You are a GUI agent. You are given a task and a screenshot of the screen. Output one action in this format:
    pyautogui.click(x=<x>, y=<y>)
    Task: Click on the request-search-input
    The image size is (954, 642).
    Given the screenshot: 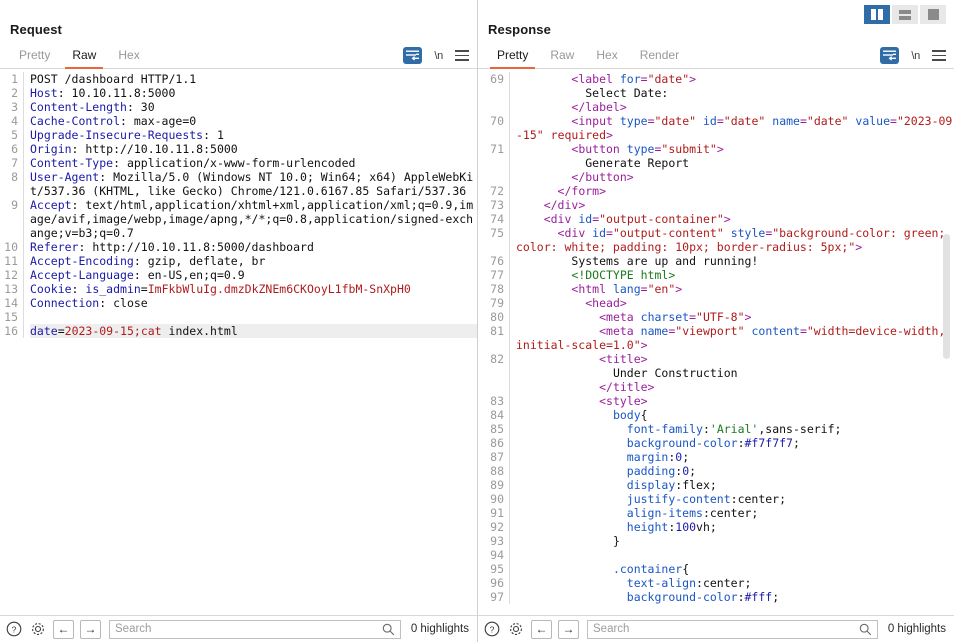 What is the action you would take?
    pyautogui.click(x=248, y=629)
    